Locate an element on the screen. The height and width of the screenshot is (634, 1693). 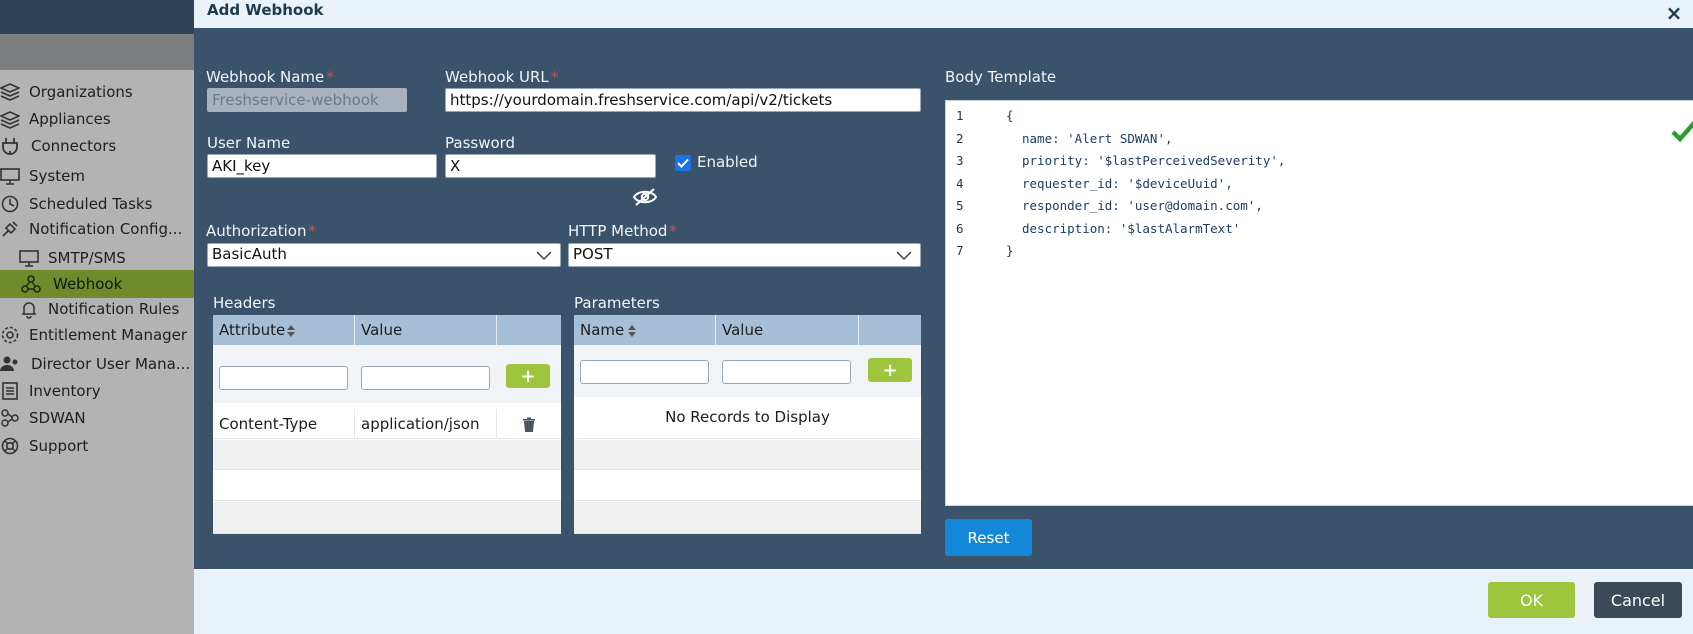
code-line: 1{ is located at coordinates (985, 115).